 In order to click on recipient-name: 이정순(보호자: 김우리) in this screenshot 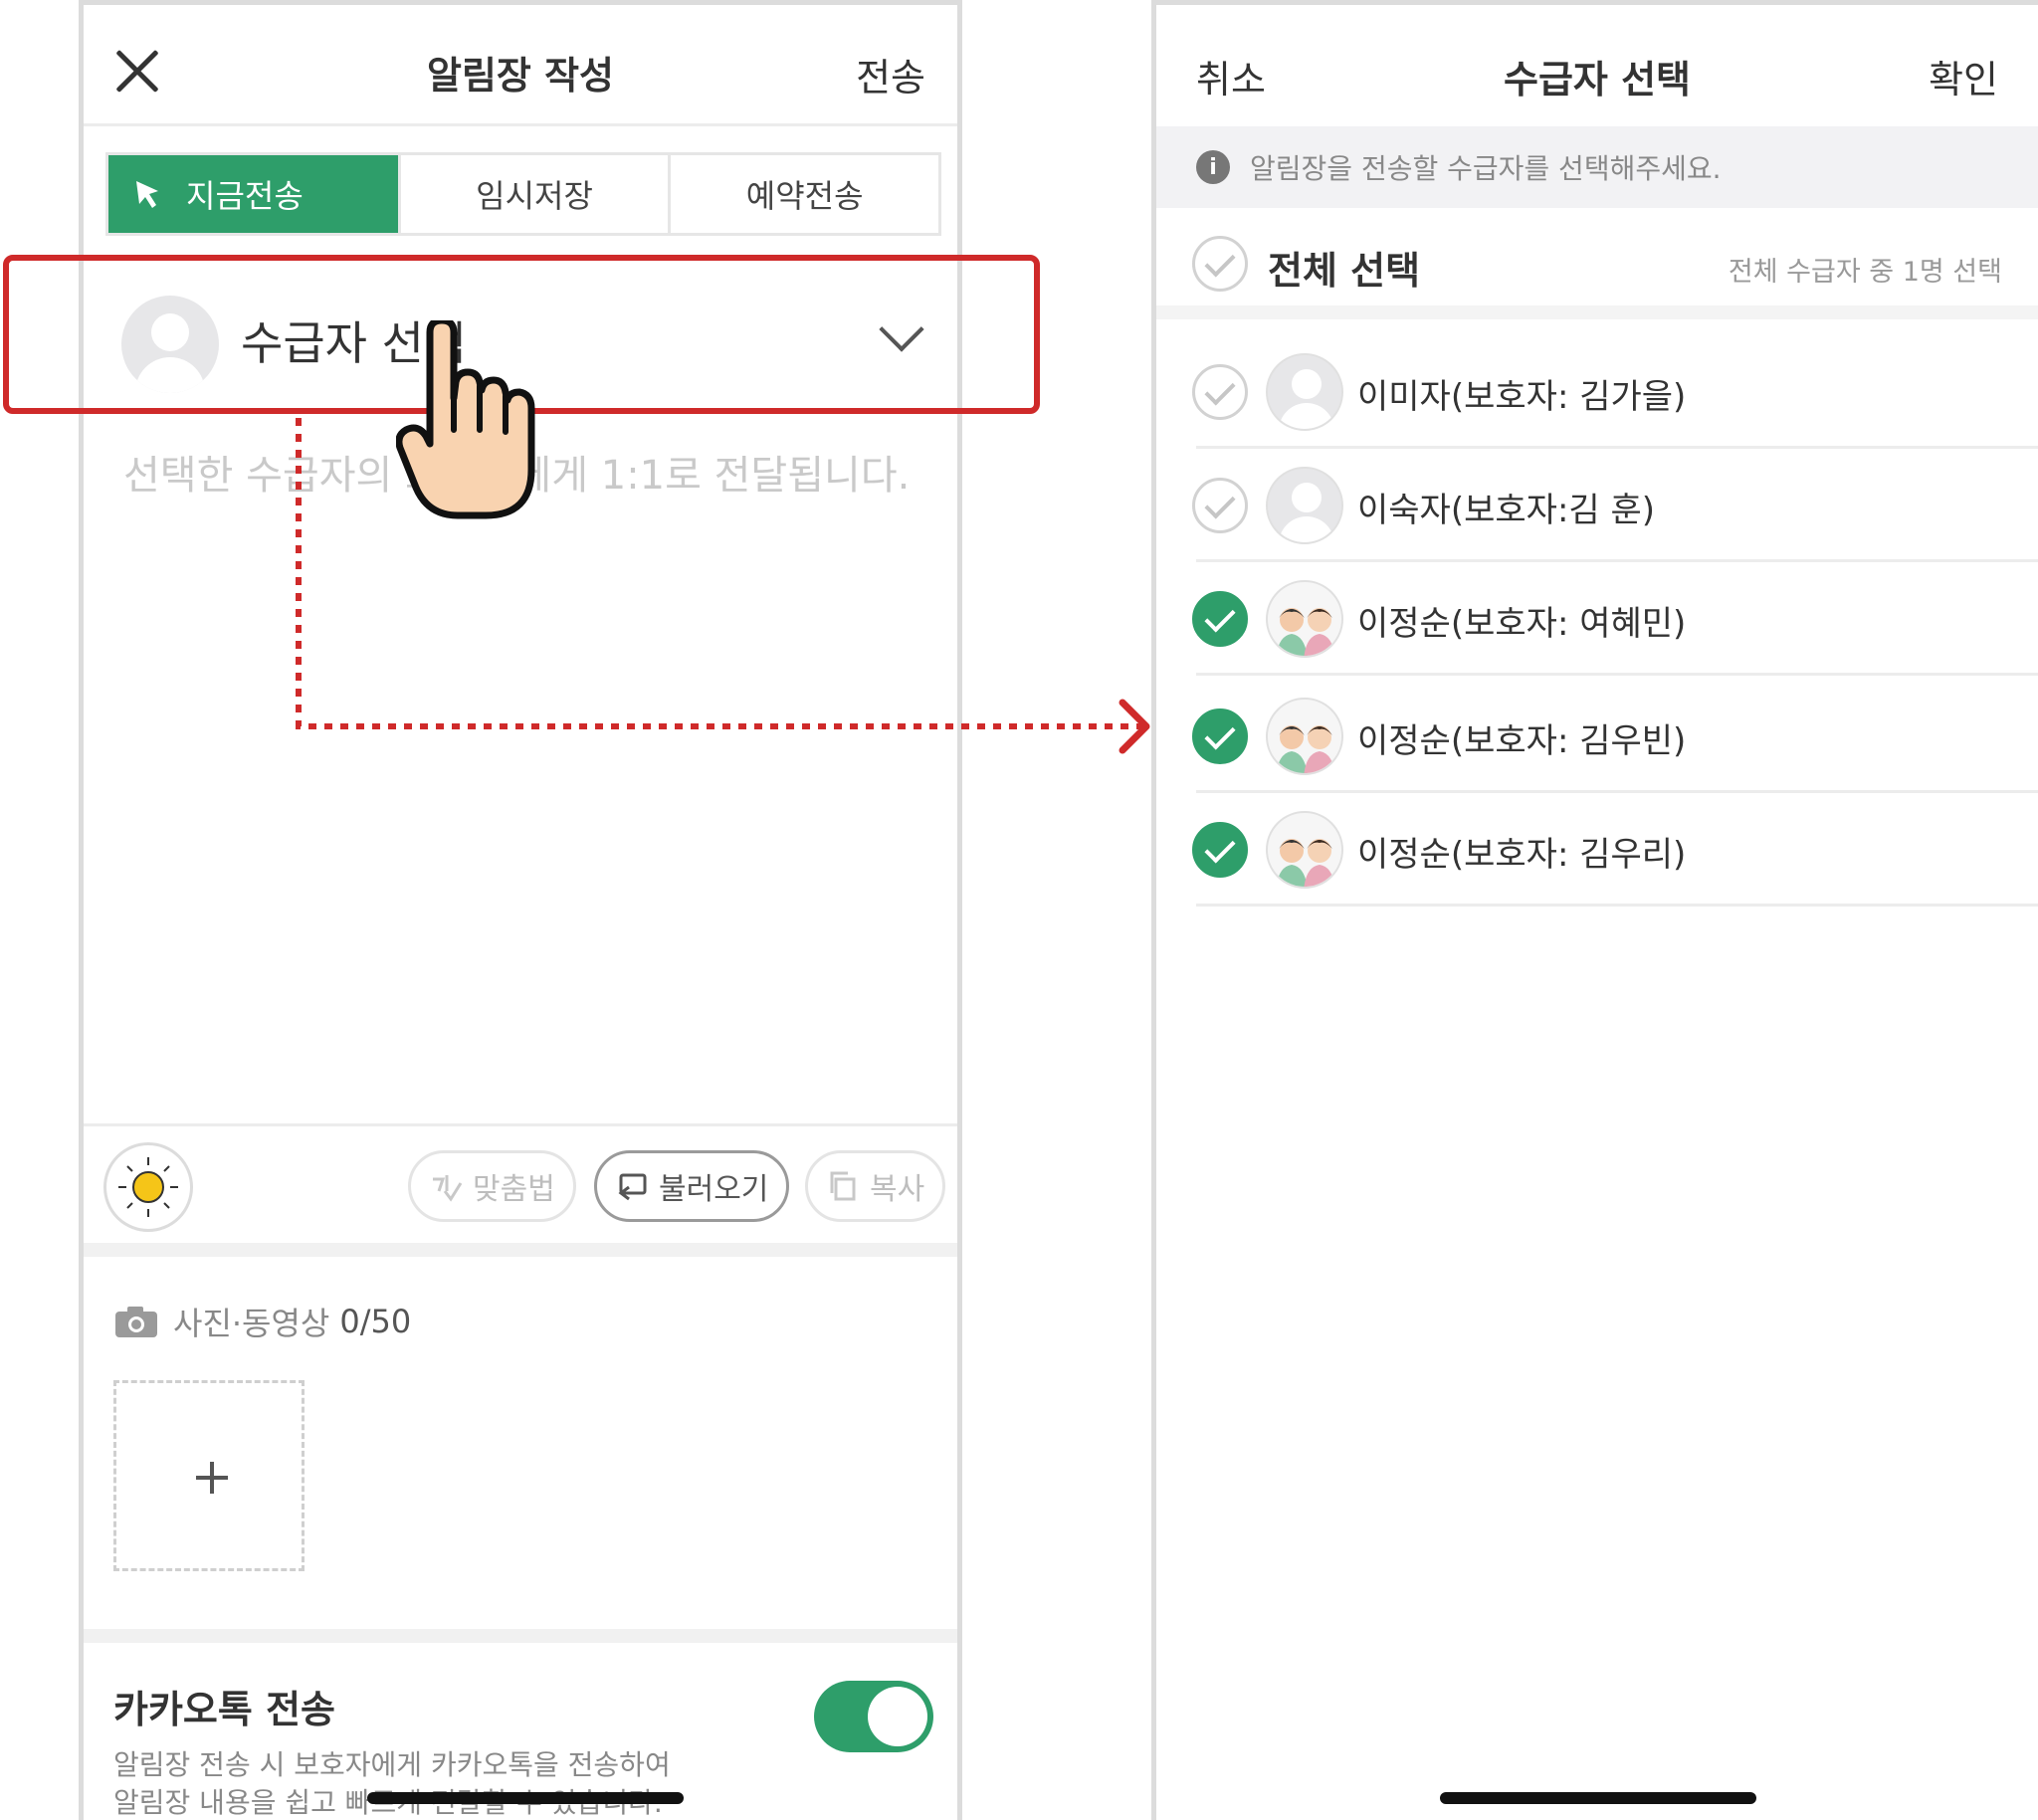, I will do `click(1522, 855)`.